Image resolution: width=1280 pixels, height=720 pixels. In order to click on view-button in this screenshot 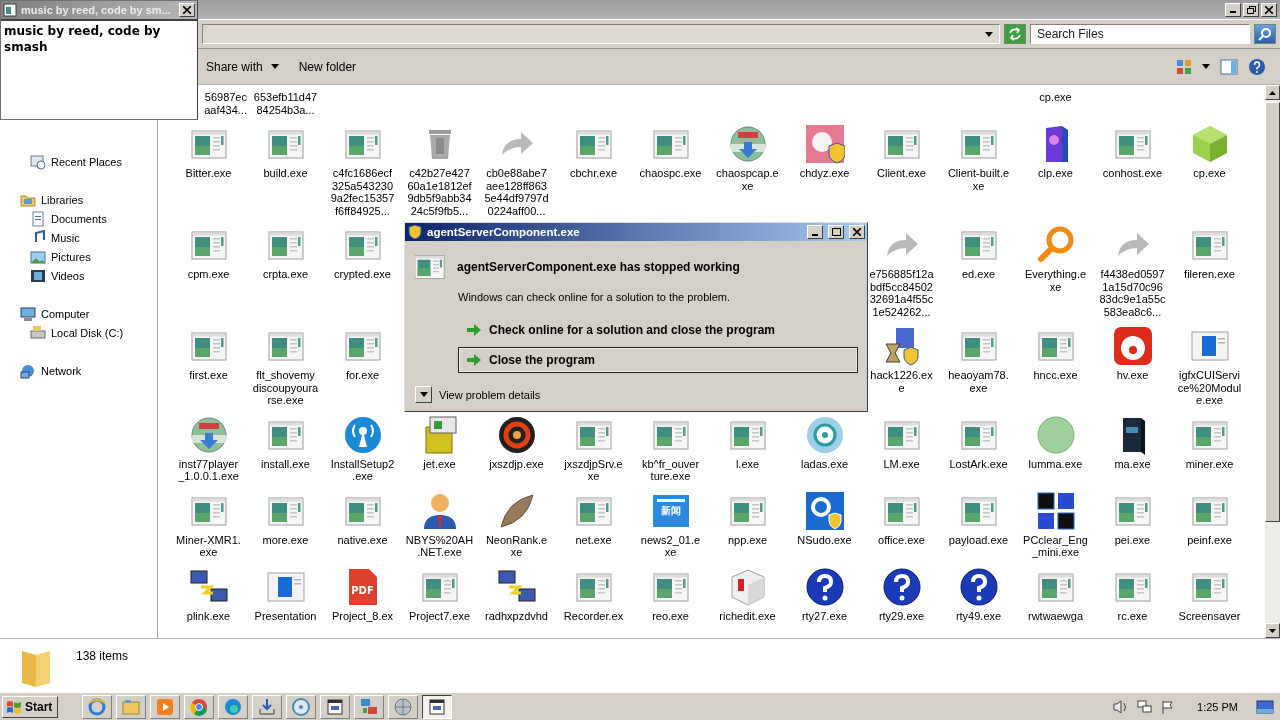, I will do `click(1184, 66)`.